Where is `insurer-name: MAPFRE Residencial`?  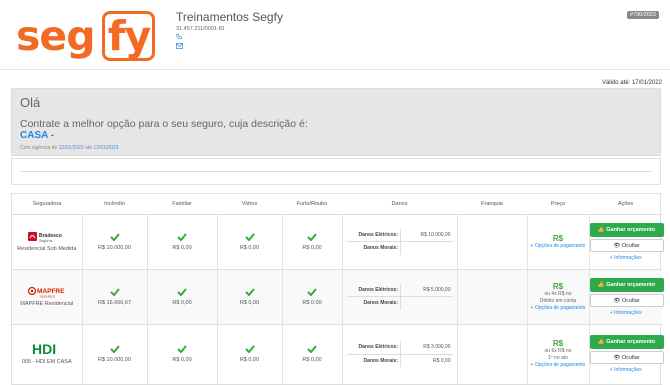 insurer-name: MAPFRE Residencial is located at coordinates (47, 303).